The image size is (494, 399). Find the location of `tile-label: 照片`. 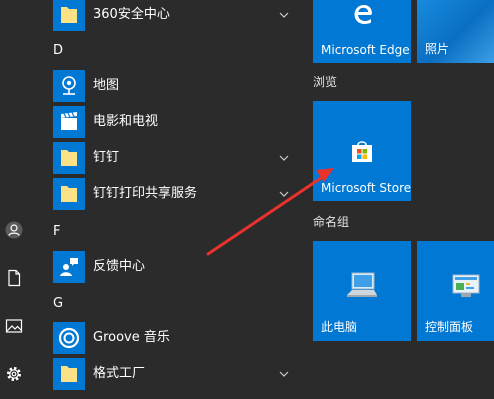

tile-label: 照片 is located at coordinates (437, 49).